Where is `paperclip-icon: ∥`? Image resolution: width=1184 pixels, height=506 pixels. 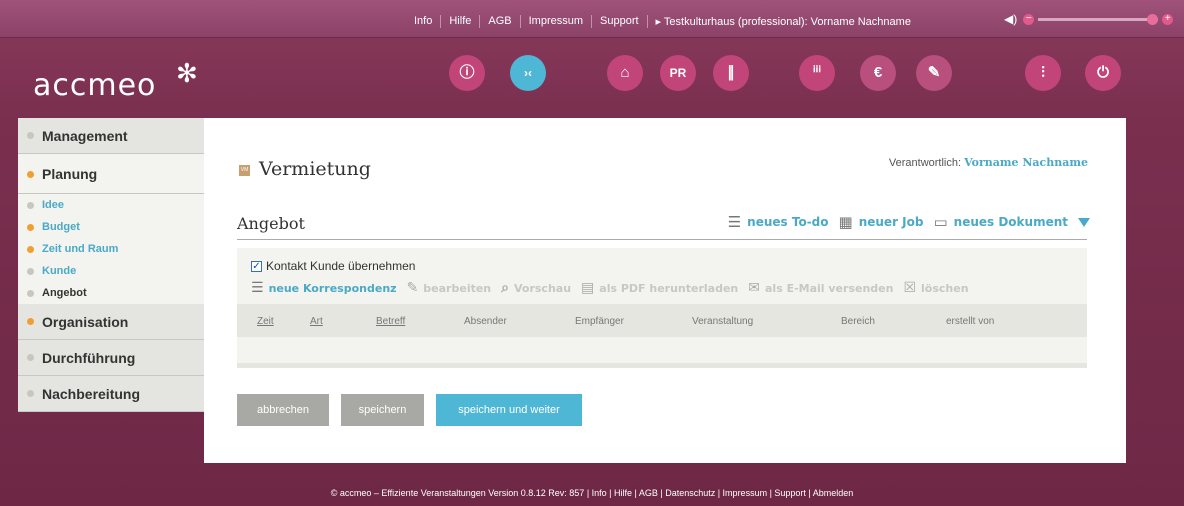
paperclip-icon: ∥ is located at coordinates (731, 73).